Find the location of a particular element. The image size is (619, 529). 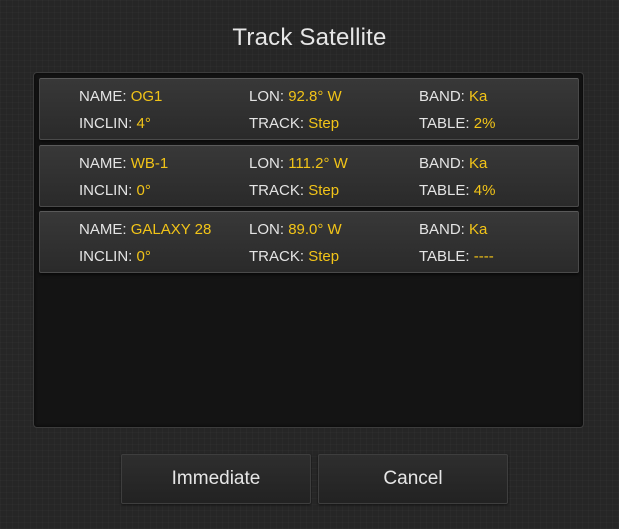

name-field: NAME: OG1 is located at coordinates (120, 96).